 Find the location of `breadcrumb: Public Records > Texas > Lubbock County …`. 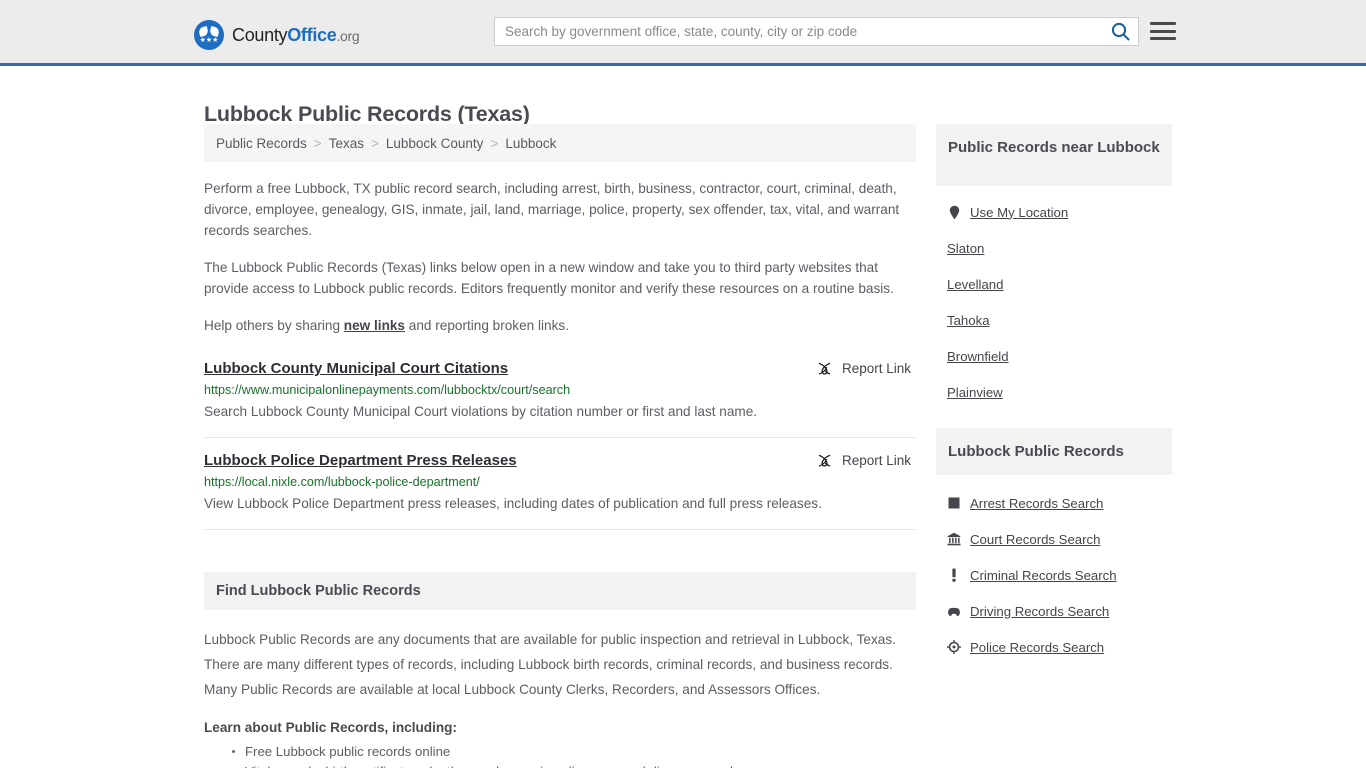

breadcrumb: Public Records > Texas > Lubbock County … is located at coordinates (560, 143).